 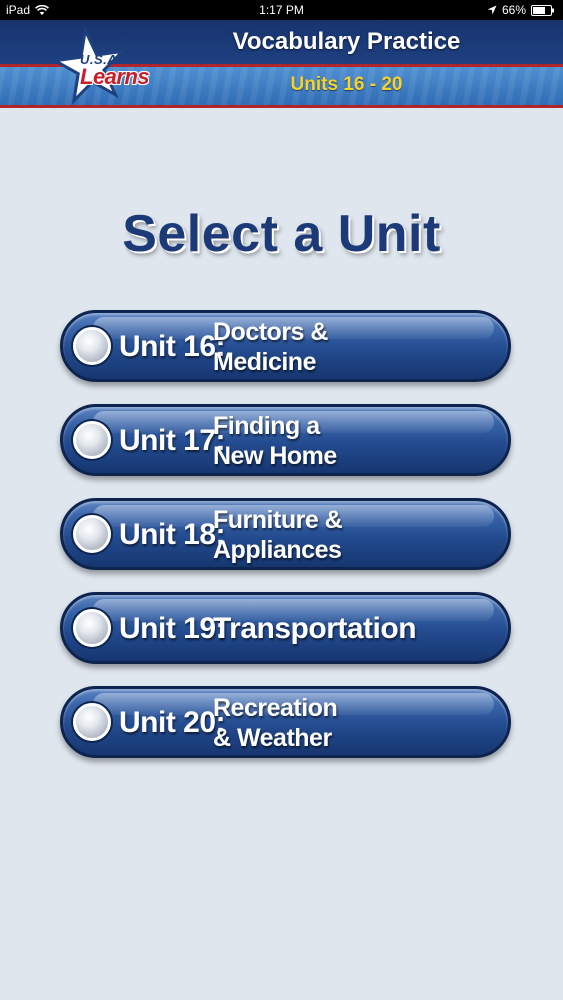 I want to click on unit-17-button: Unit 17: Finding a New Home, so click(x=285, y=440).